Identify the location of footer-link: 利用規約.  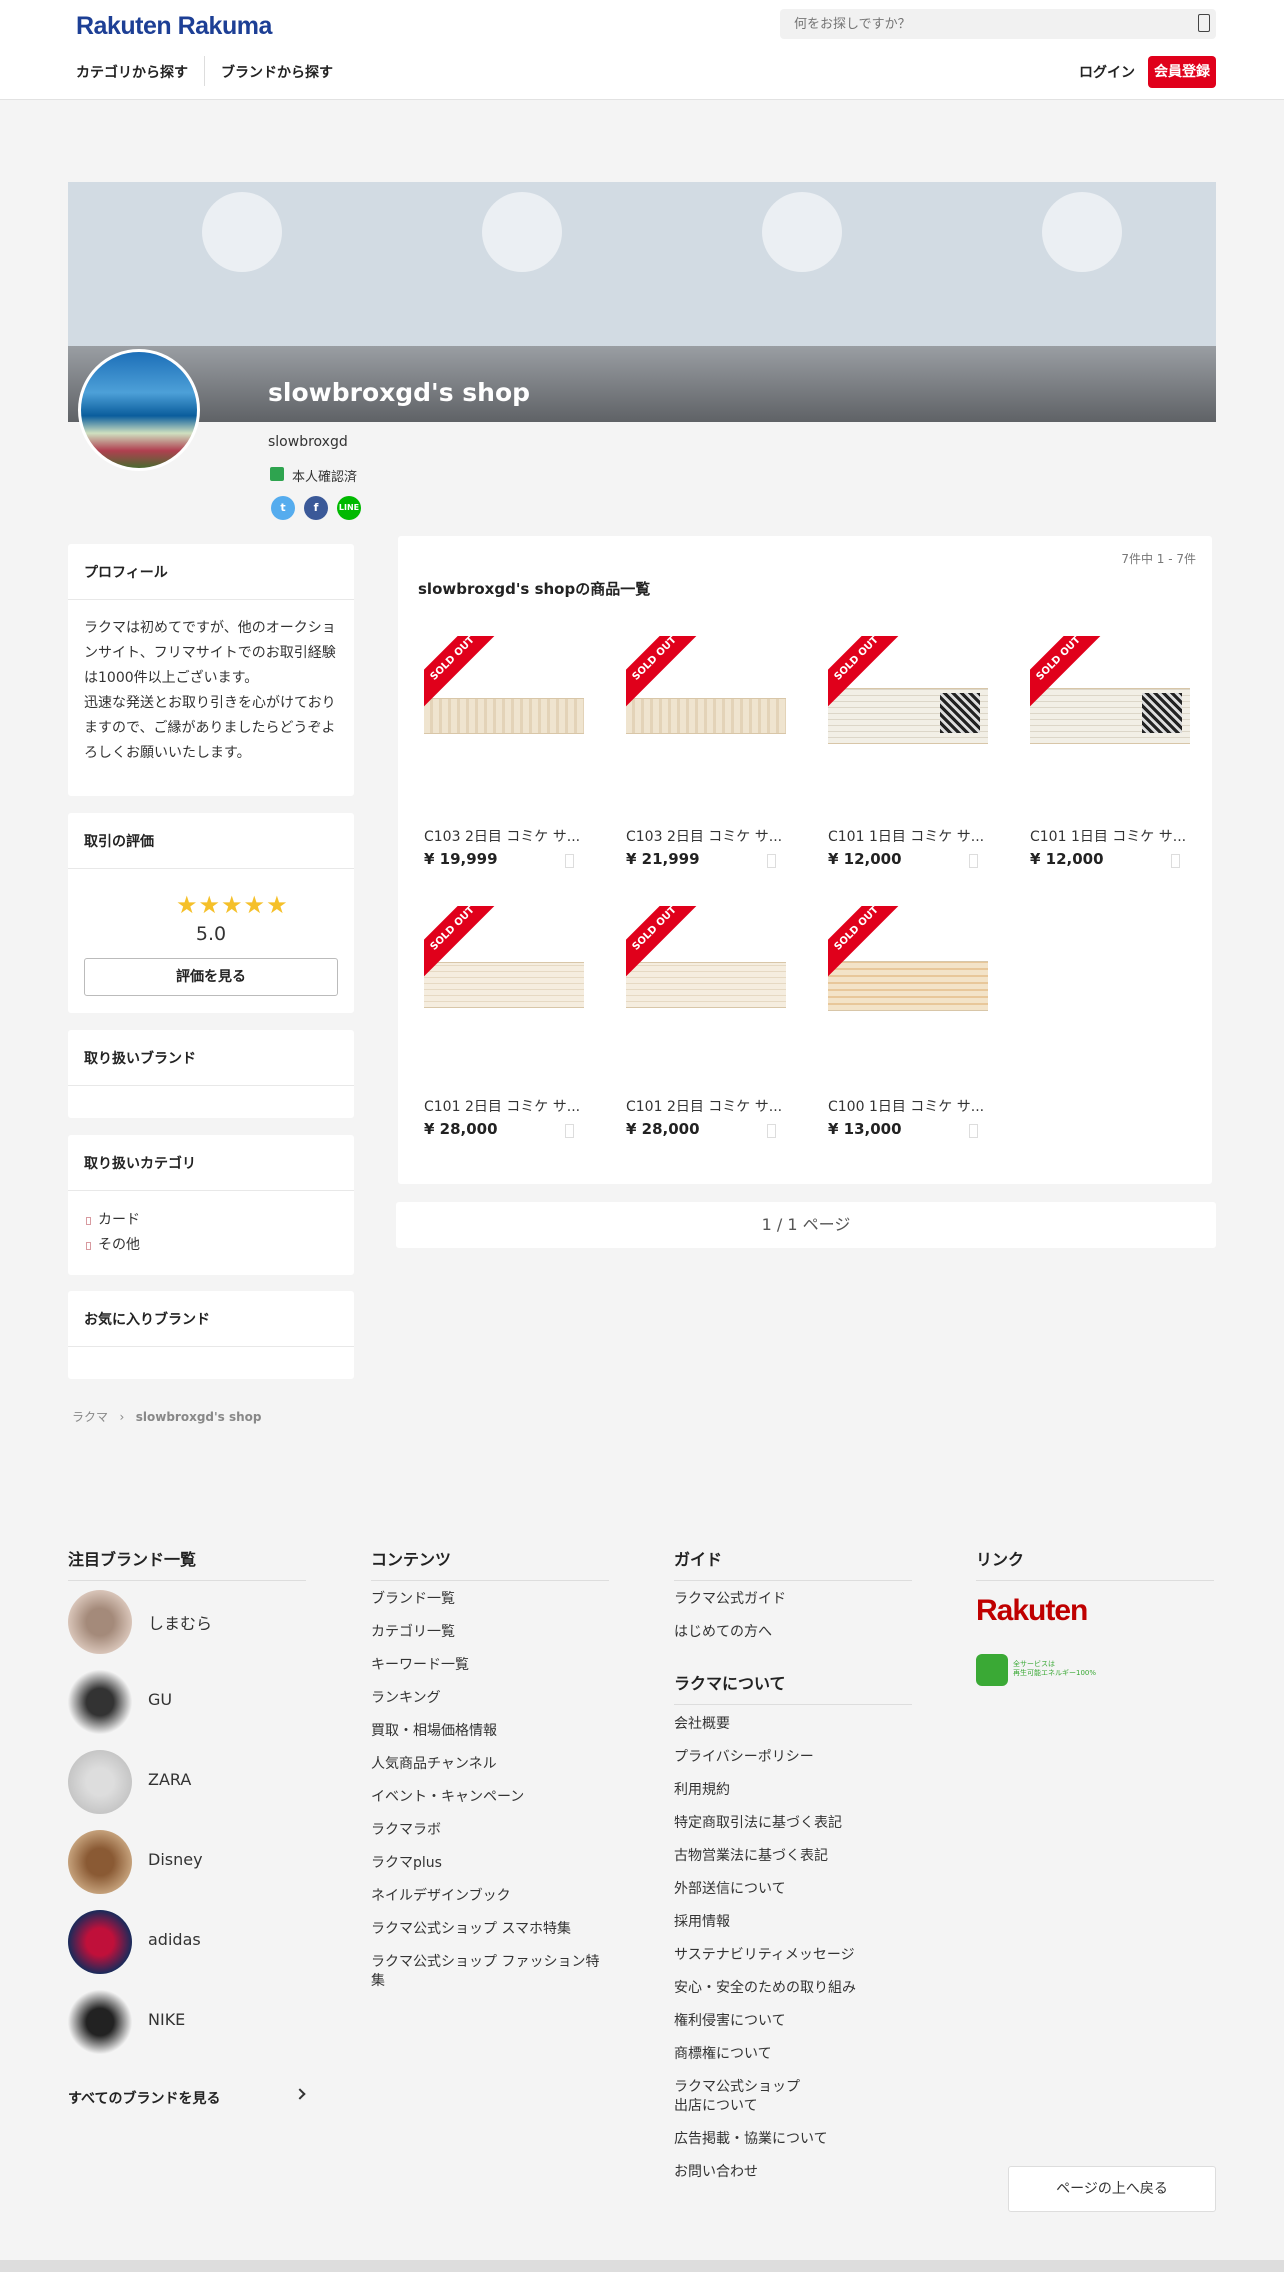
(793, 1790).